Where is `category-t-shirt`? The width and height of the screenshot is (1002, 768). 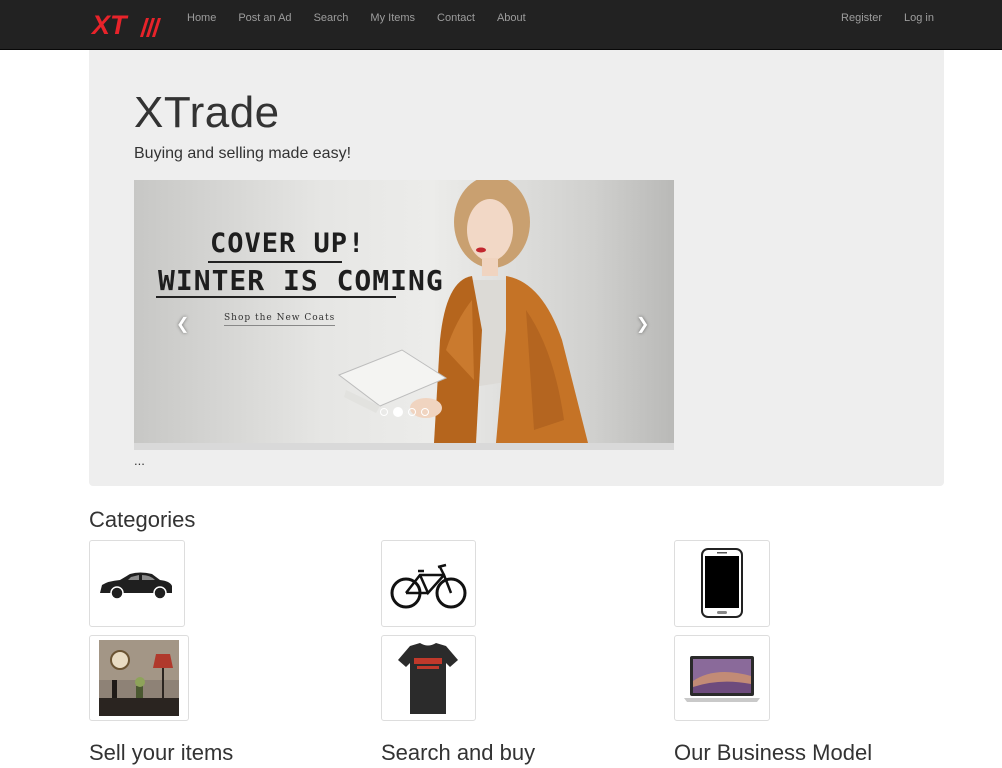
category-t-shirt is located at coordinates (428, 678).